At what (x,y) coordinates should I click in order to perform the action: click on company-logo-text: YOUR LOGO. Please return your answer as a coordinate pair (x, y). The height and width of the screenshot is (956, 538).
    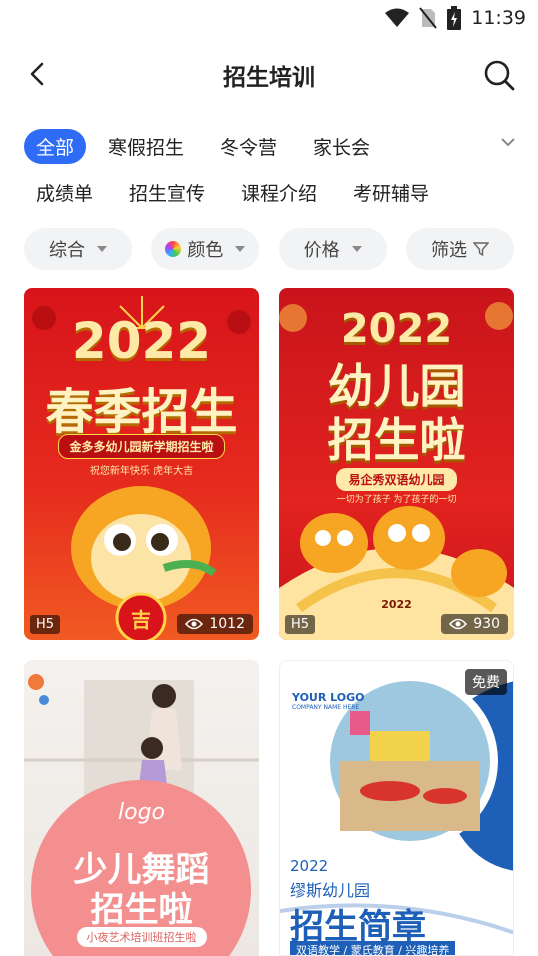
    Looking at the image, I should click on (328, 697).